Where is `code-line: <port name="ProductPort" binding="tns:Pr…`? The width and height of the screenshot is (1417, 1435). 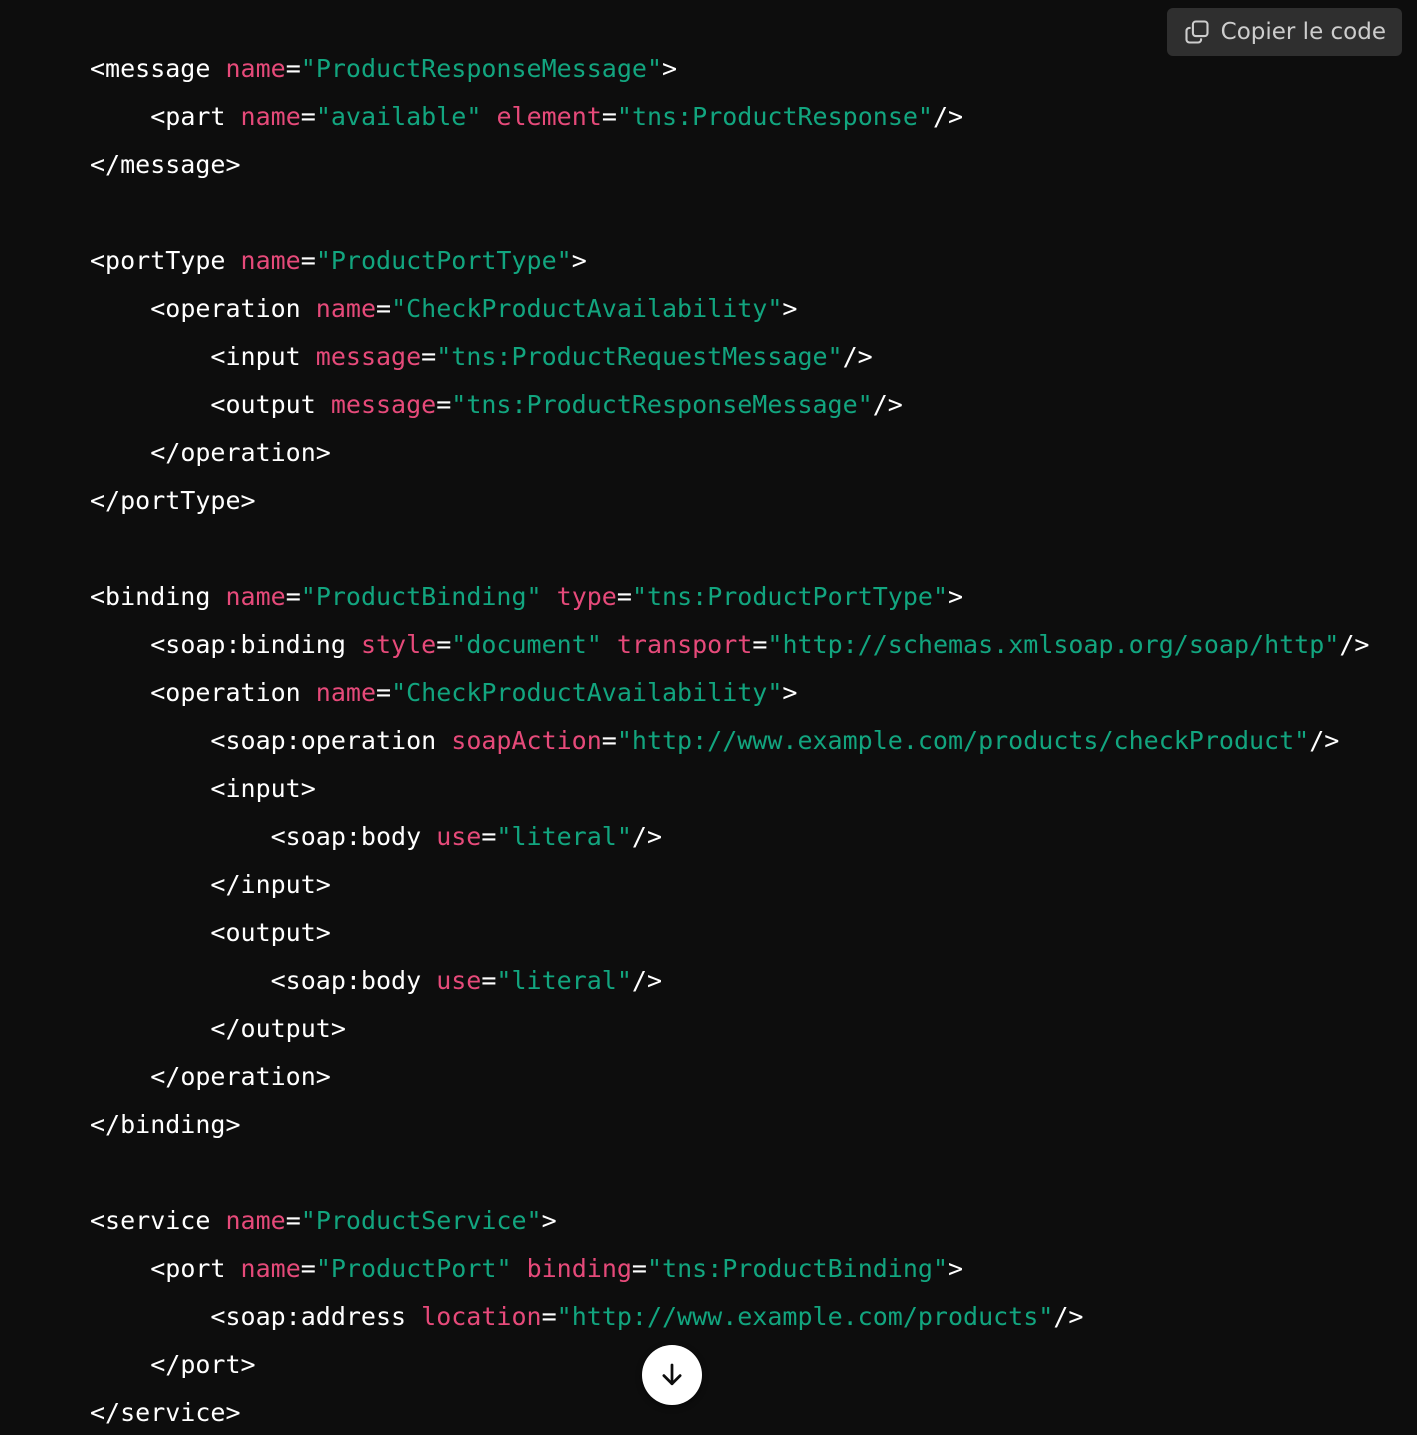
code-line: <port name="ProductPort" binding="tns:Pr… is located at coordinates (729, 1269).